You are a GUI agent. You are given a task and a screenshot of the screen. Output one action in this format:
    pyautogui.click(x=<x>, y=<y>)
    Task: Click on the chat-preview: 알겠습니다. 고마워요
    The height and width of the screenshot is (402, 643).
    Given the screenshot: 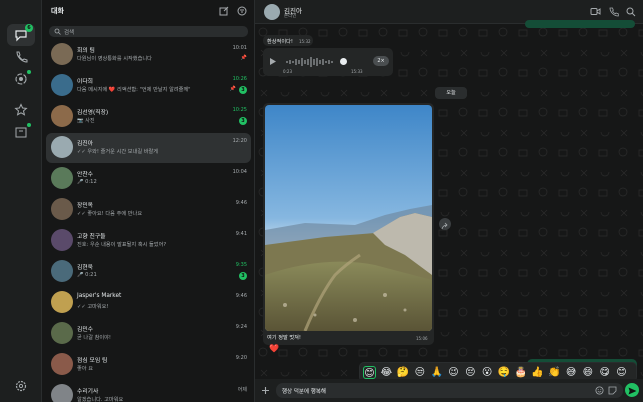 What is the action you would take?
    pyautogui.click(x=100, y=399)
    